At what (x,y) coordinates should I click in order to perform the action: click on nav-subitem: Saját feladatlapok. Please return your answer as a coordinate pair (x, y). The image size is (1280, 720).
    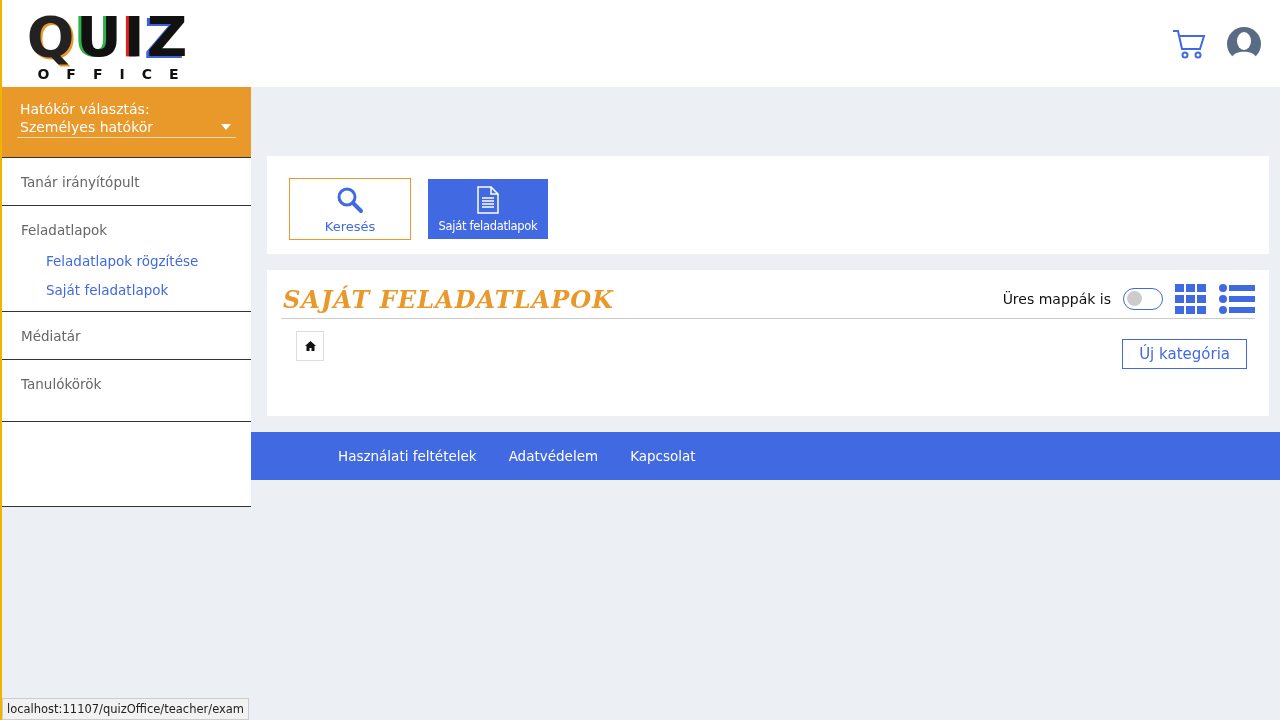
    Looking at the image, I should click on (139, 290).